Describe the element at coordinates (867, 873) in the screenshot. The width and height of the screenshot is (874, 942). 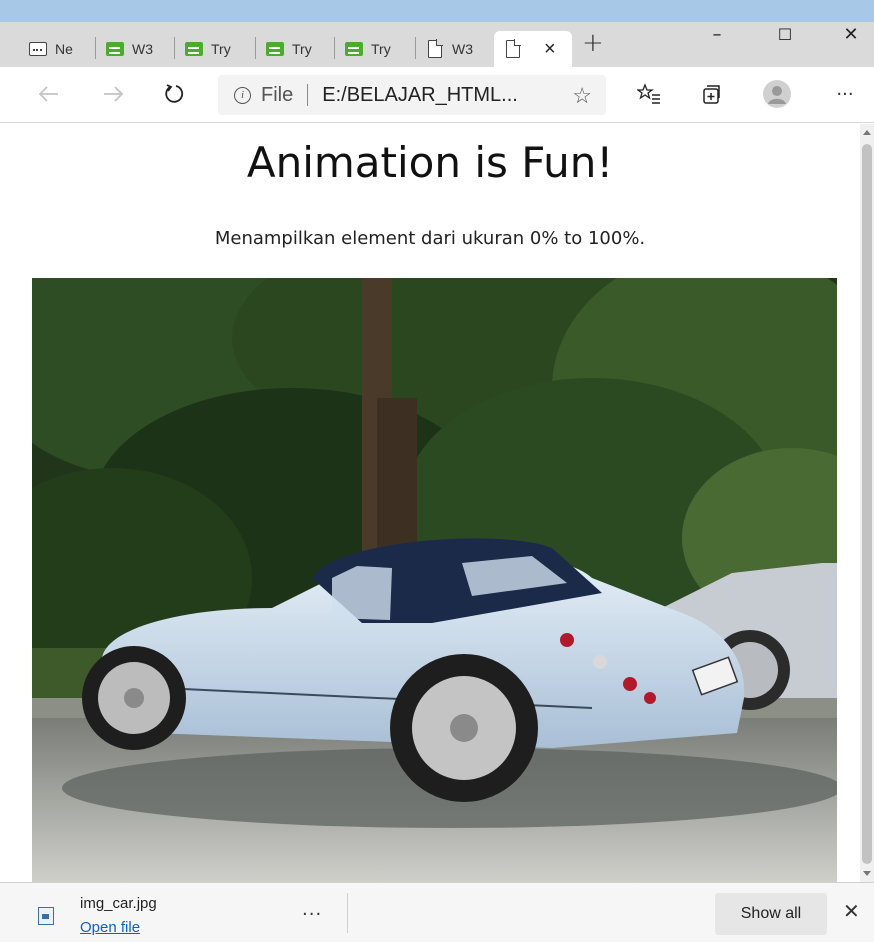
I see `scroll-down-icon` at that location.